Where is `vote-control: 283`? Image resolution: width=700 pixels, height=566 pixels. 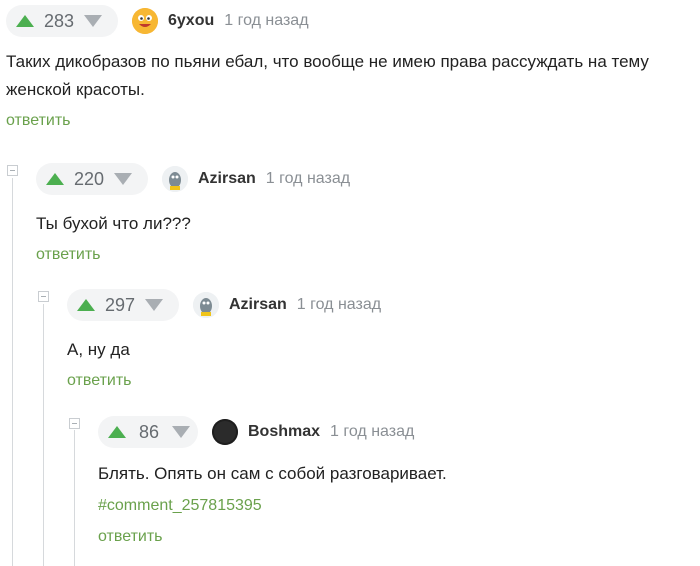
vote-control: 283 is located at coordinates (62, 21).